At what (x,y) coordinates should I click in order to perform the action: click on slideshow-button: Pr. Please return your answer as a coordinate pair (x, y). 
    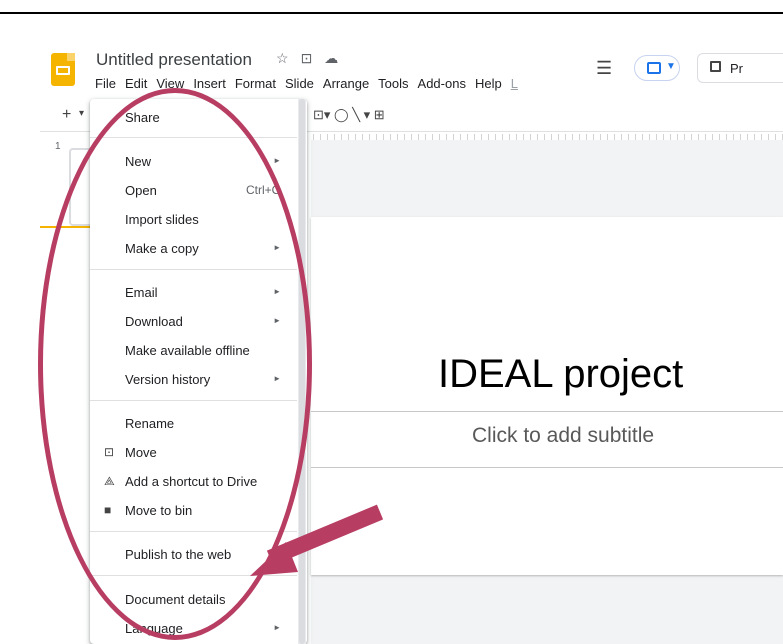
    Looking at the image, I should click on (740, 68).